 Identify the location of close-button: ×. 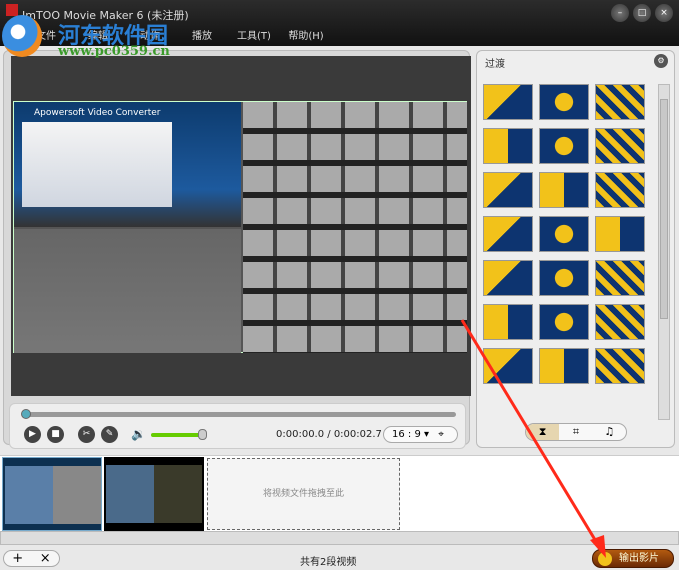
(664, 13).